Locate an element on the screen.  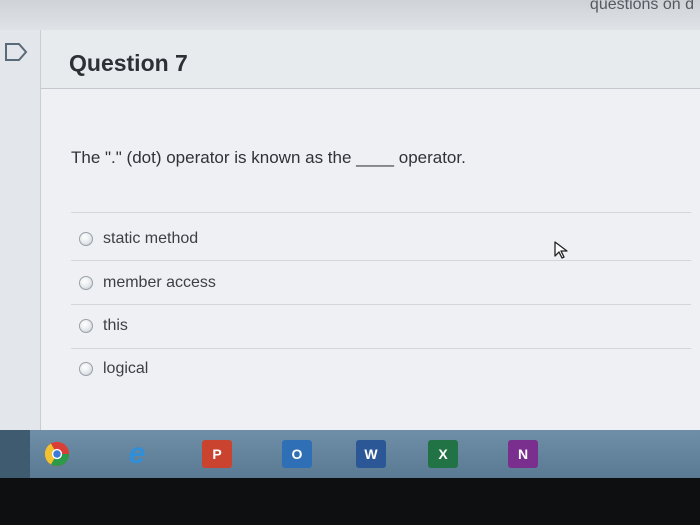
browser-top-strip: questions on d is located at coordinates (350, 15).